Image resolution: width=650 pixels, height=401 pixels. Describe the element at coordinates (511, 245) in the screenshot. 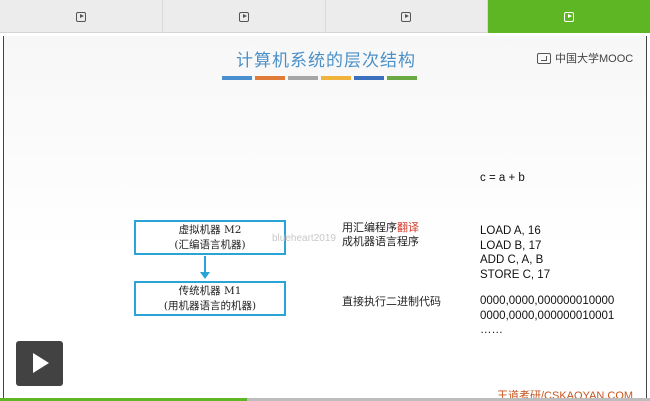

I see `assembly-line: LOAD B, 17` at that location.